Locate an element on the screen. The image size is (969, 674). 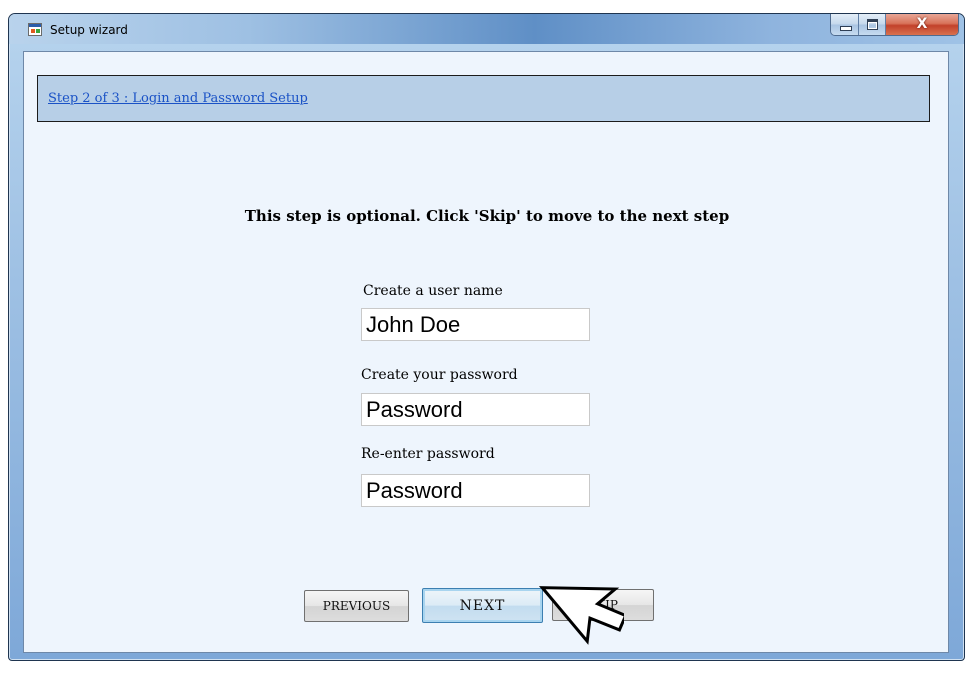
app-icon is located at coordinates (35, 29).